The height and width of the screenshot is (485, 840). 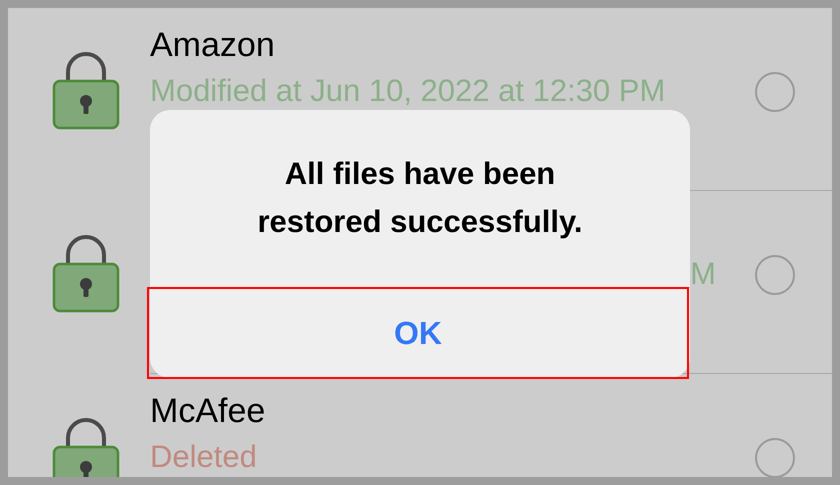 What do you see at coordinates (408, 91) in the screenshot?
I see `item-status: Modified at Jun 10, 2022 at 12:30 PM` at bounding box center [408, 91].